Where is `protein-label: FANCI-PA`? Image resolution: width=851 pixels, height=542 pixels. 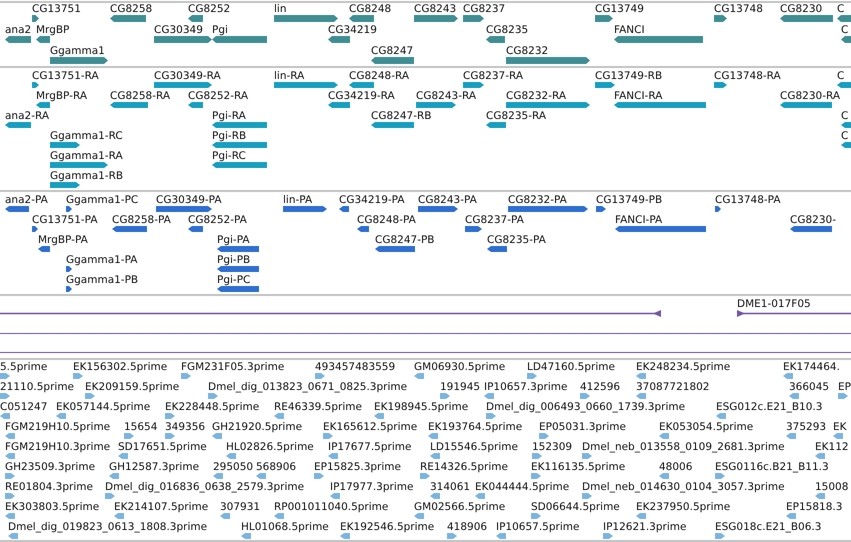
protein-label: FANCI-PA is located at coordinates (638, 220).